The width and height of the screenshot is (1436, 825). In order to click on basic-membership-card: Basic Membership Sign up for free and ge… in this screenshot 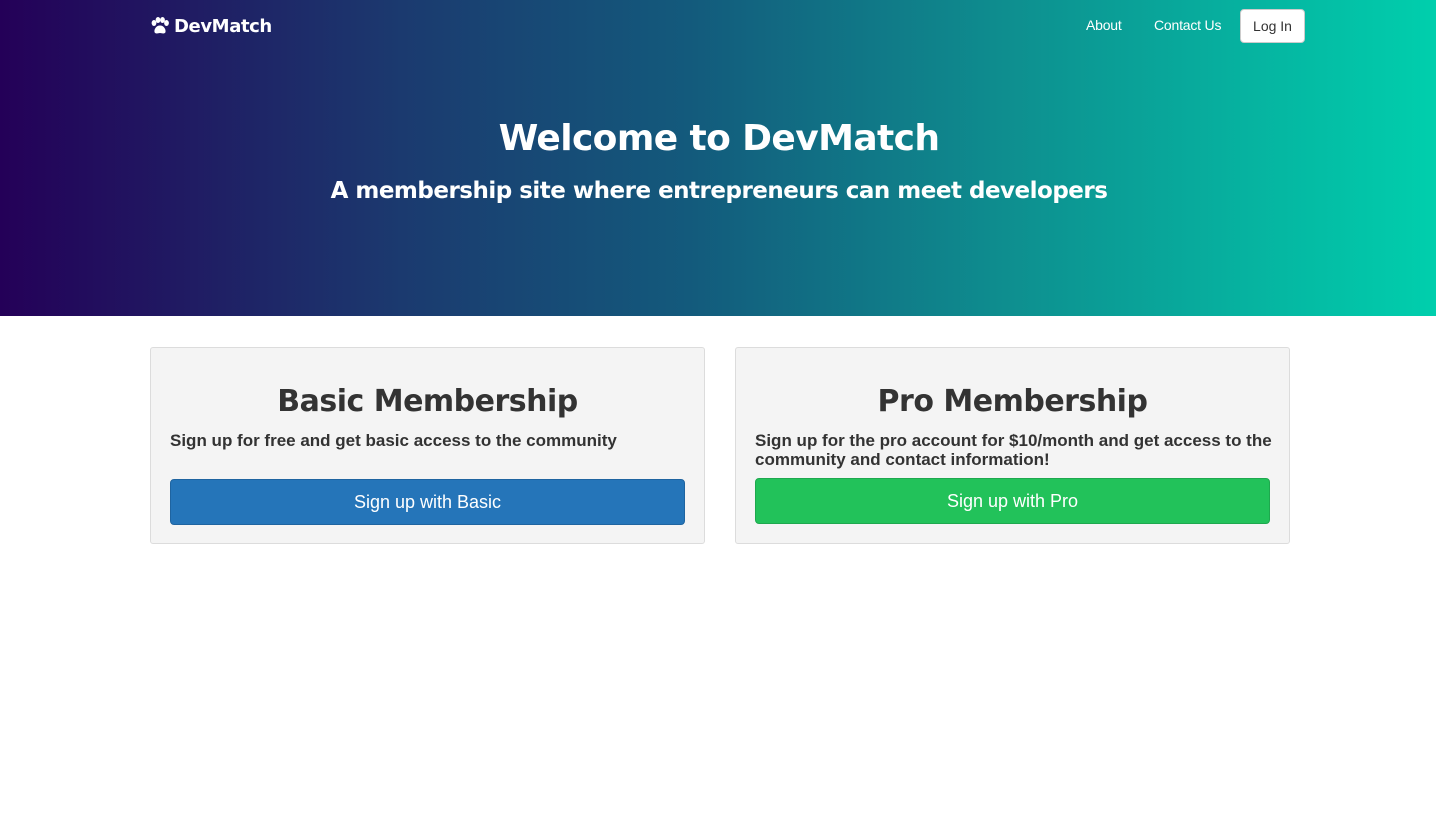, I will do `click(427, 445)`.